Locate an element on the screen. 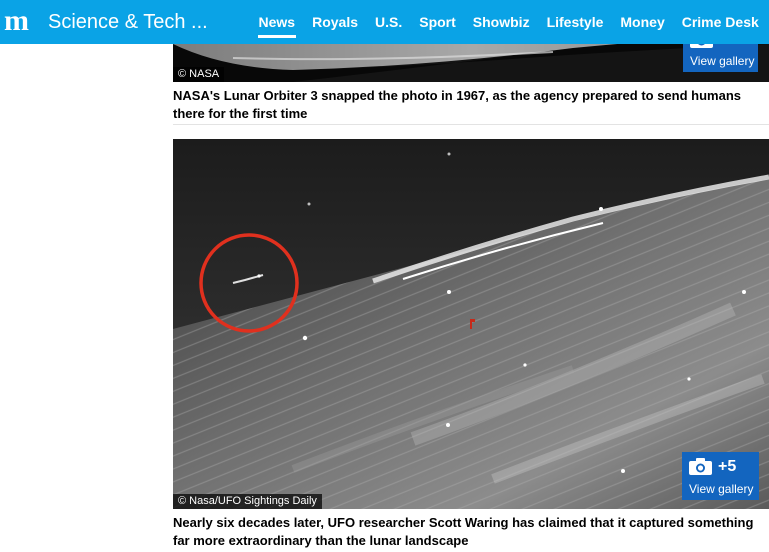  daily-mail-logo: m is located at coordinates (19, 21).